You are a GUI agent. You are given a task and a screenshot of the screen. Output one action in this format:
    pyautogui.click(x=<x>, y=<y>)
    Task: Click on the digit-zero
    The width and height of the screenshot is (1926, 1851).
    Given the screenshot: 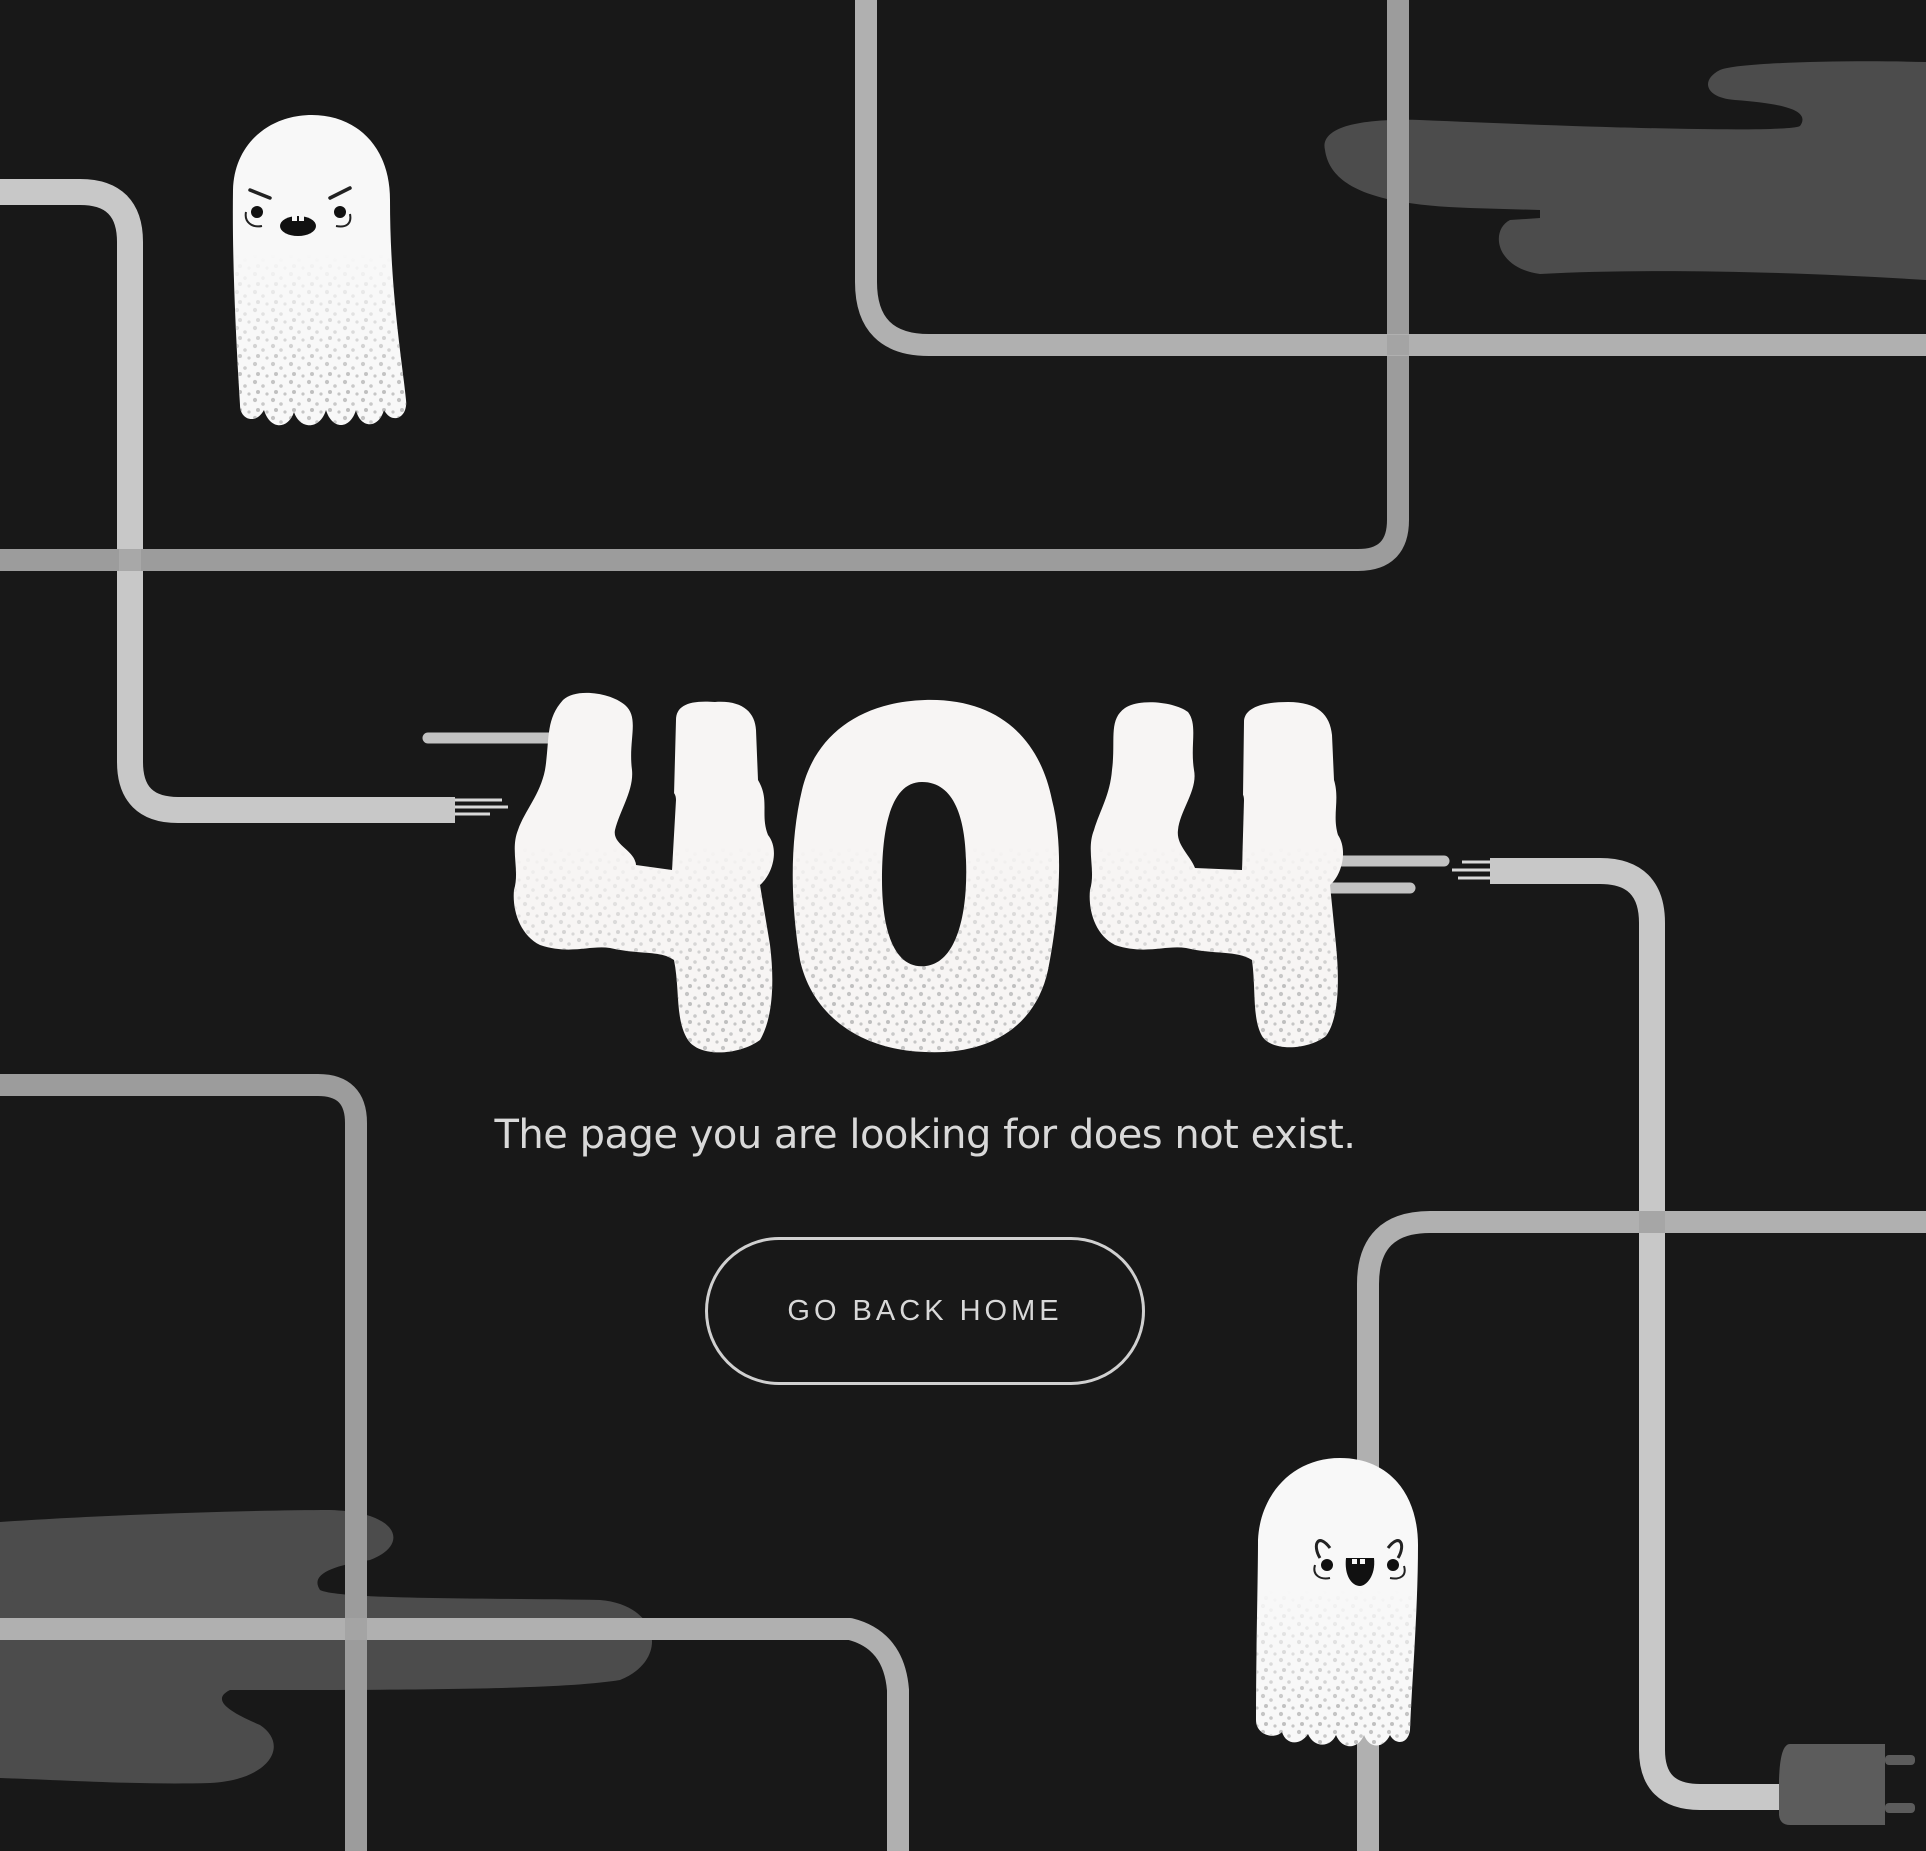 What is the action you would take?
    pyautogui.click(x=926, y=876)
    